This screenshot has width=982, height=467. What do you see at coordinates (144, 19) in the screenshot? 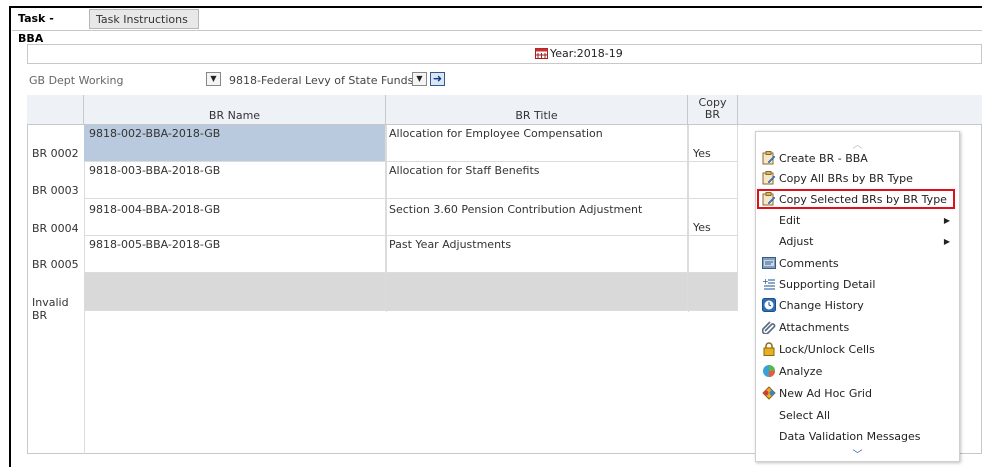
I see `tab-task-instructions: Task Instructions` at bounding box center [144, 19].